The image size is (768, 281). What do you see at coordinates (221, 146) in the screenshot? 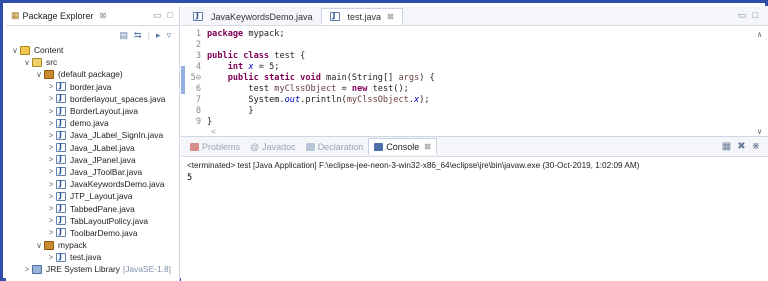
I see `tab-label: Problems` at bounding box center [221, 146].